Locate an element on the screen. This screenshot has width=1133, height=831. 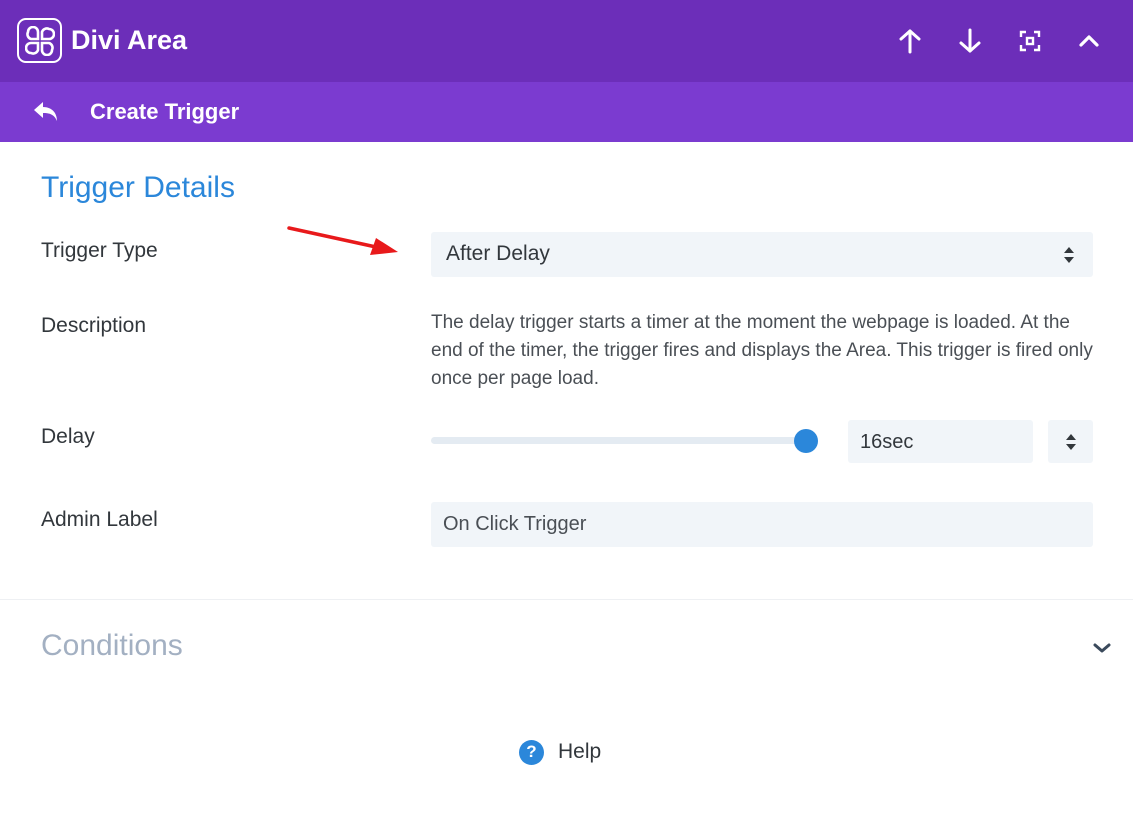
annotation-arrow-icon is located at coordinates (342, 240).